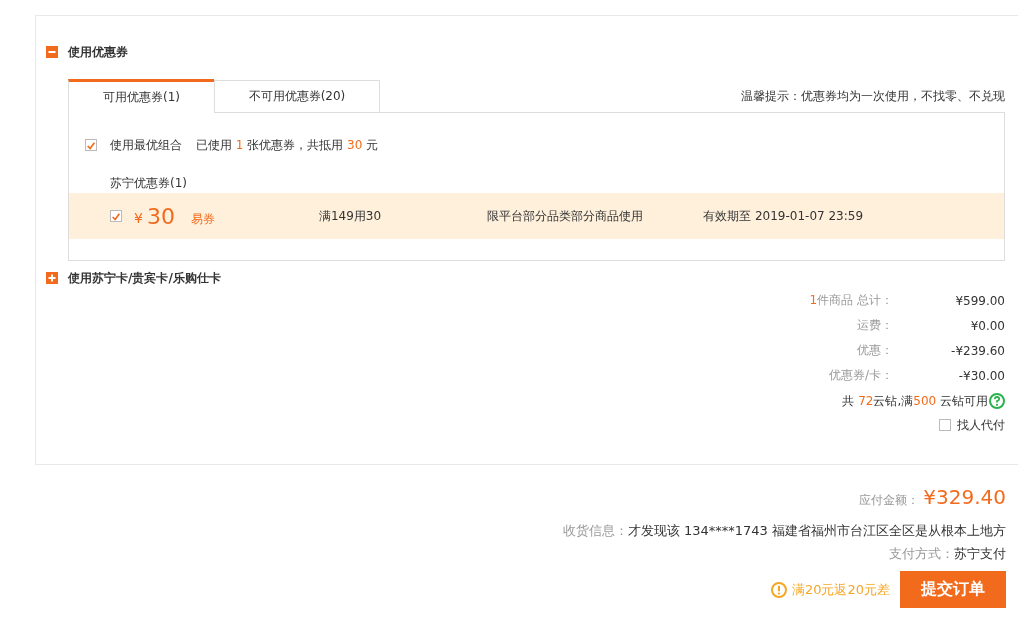 The width and height of the screenshot is (1018, 638). I want to click on coupon-expiry: 有效期至 2019-01-07 23:59, so click(783, 216).